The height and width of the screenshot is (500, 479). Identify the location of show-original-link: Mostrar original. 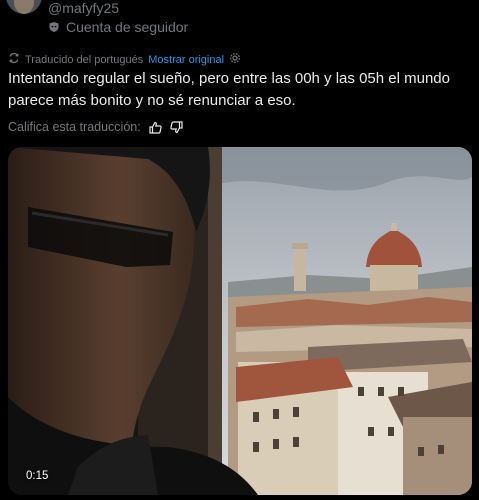
(186, 60).